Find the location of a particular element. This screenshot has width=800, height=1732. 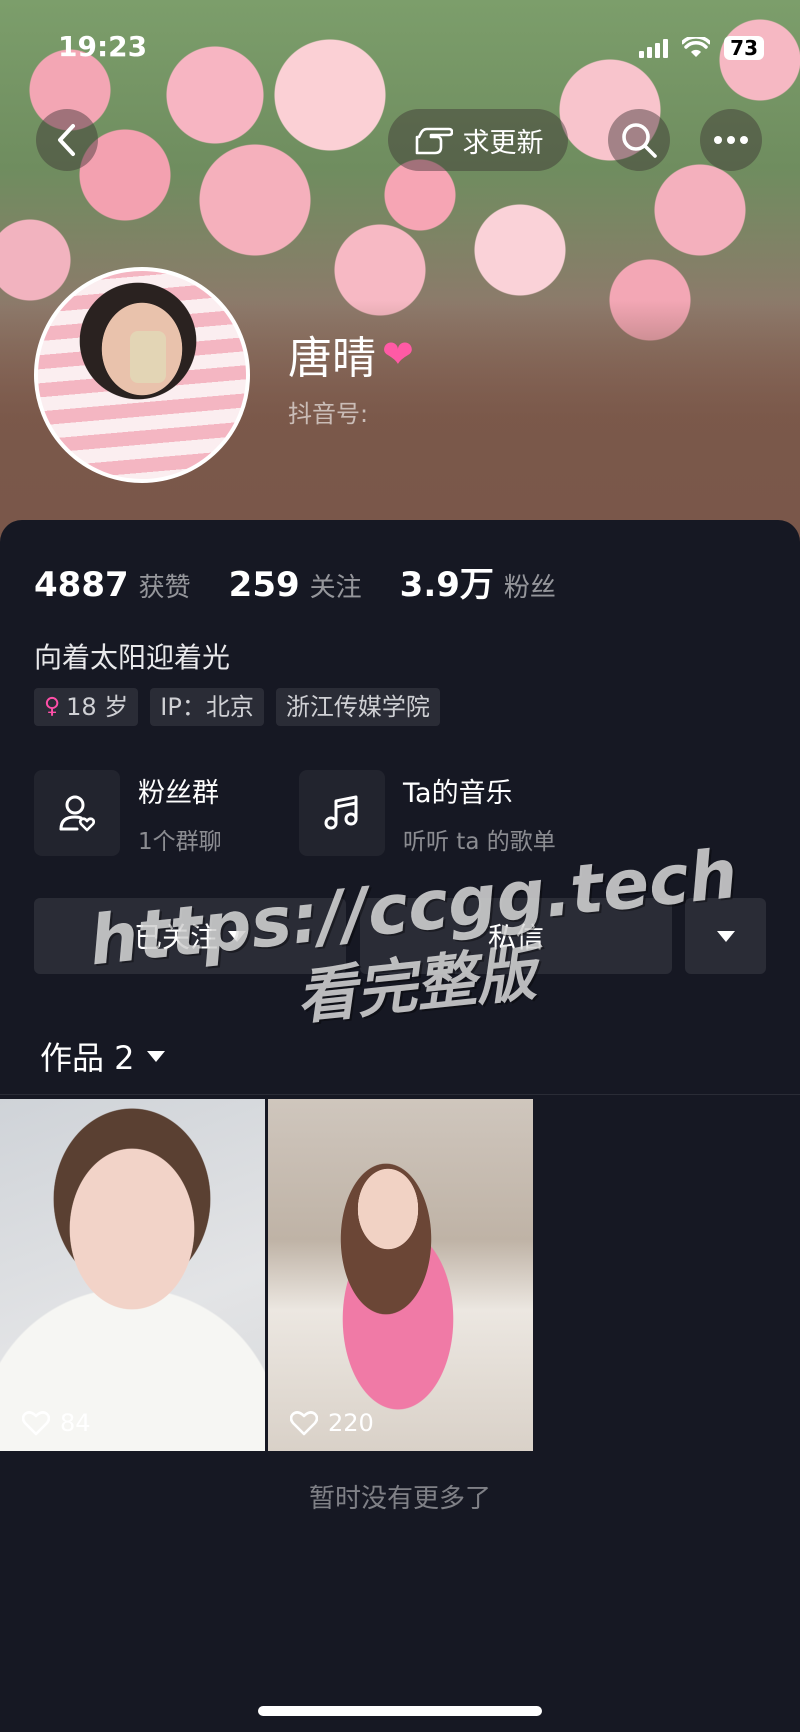

music-note-icon is located at coordinates (341, 812).